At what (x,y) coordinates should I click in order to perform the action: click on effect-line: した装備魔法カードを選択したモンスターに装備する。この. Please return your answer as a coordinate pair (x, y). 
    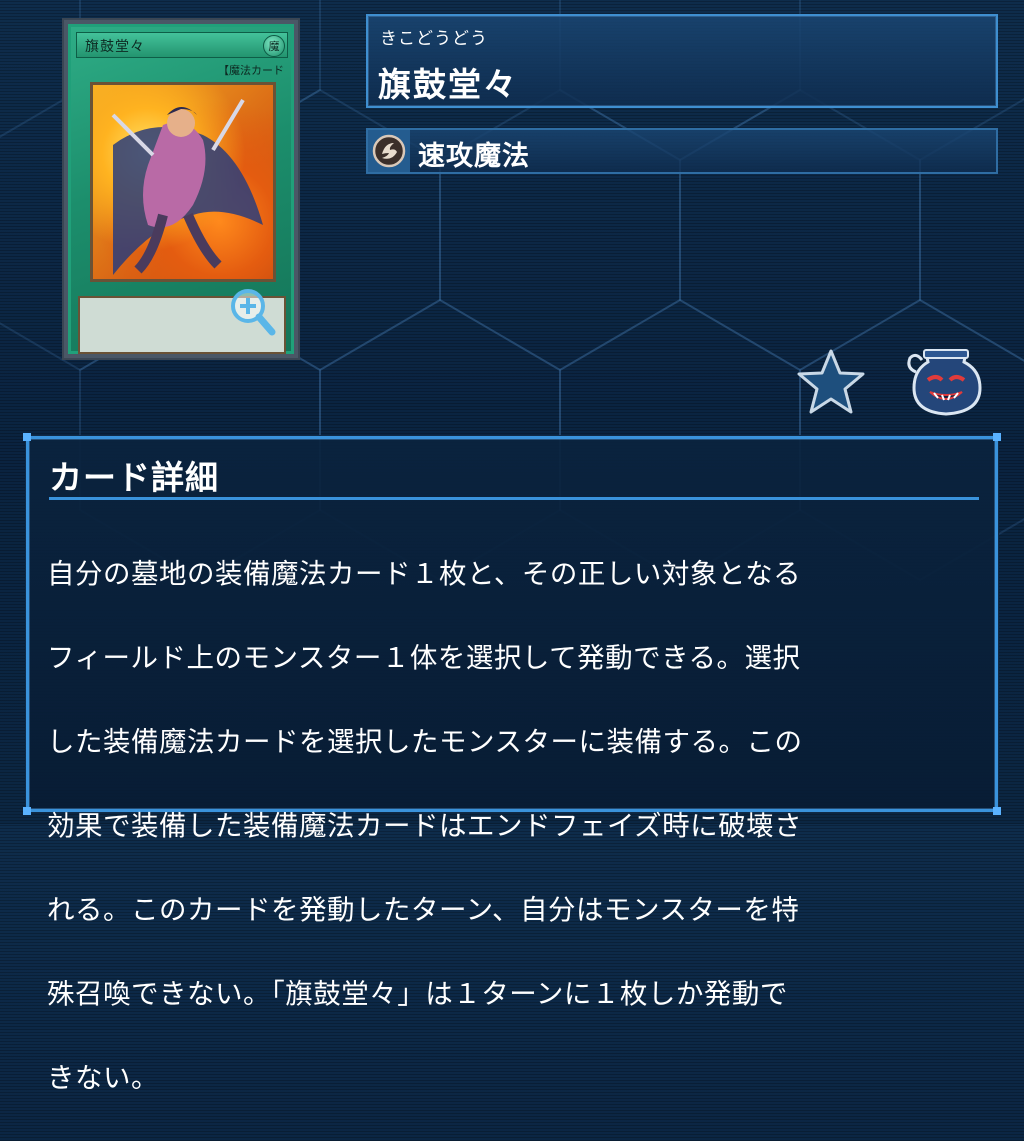
    Looking at the image, I should click on (425, 742).